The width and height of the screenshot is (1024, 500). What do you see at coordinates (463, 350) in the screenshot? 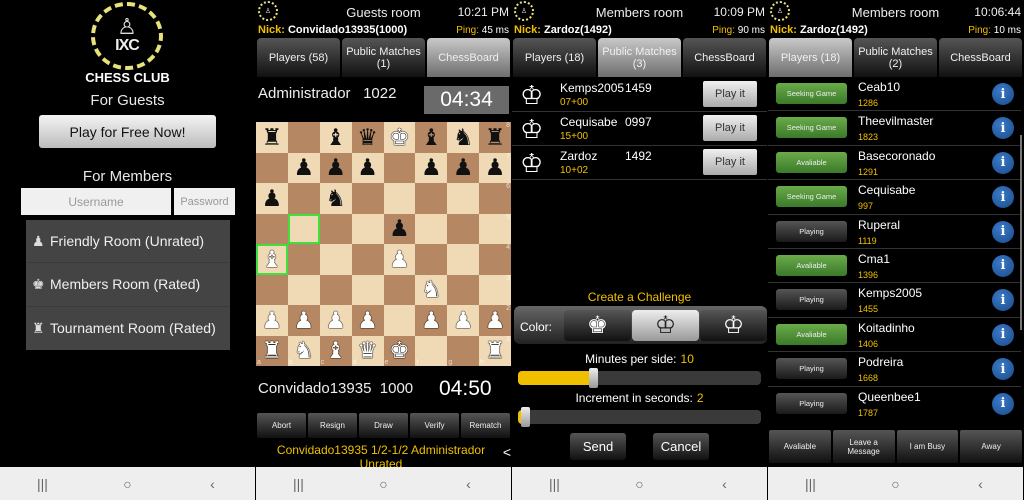
I see `square-g1: g` at bounding box center [463, 350].